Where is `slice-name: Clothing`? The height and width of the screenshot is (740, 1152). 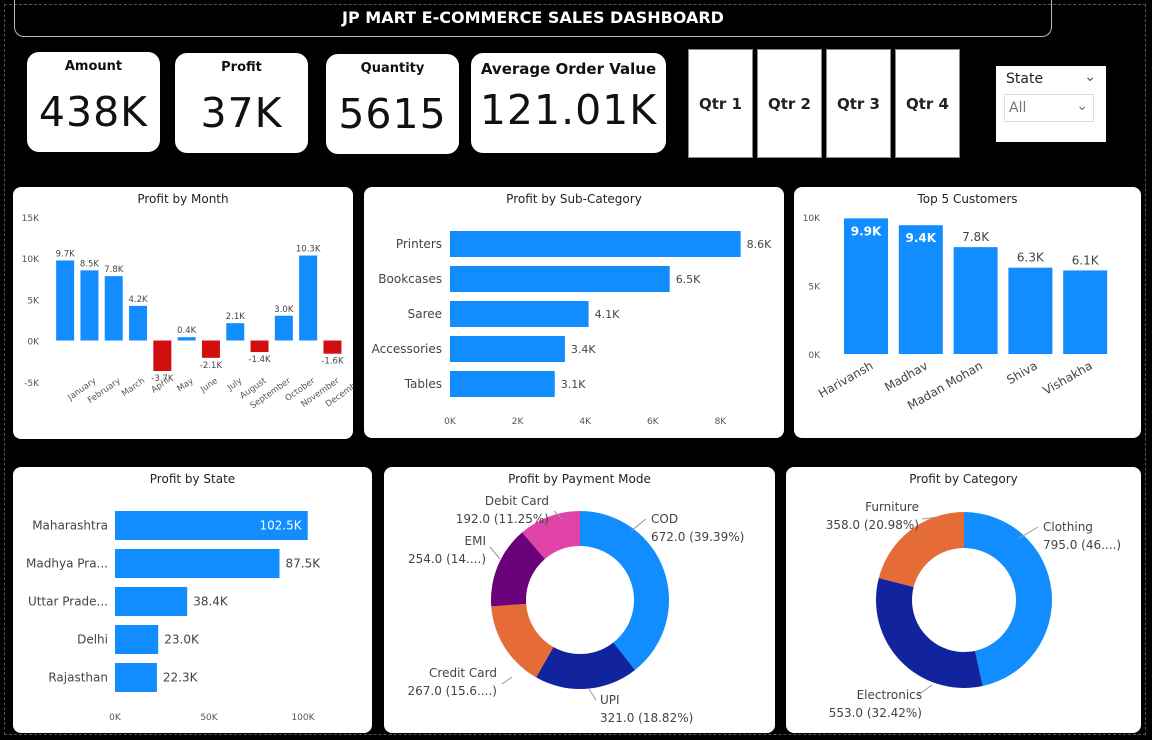
slice-name: Clothing is located at coordinates (1068, 527).